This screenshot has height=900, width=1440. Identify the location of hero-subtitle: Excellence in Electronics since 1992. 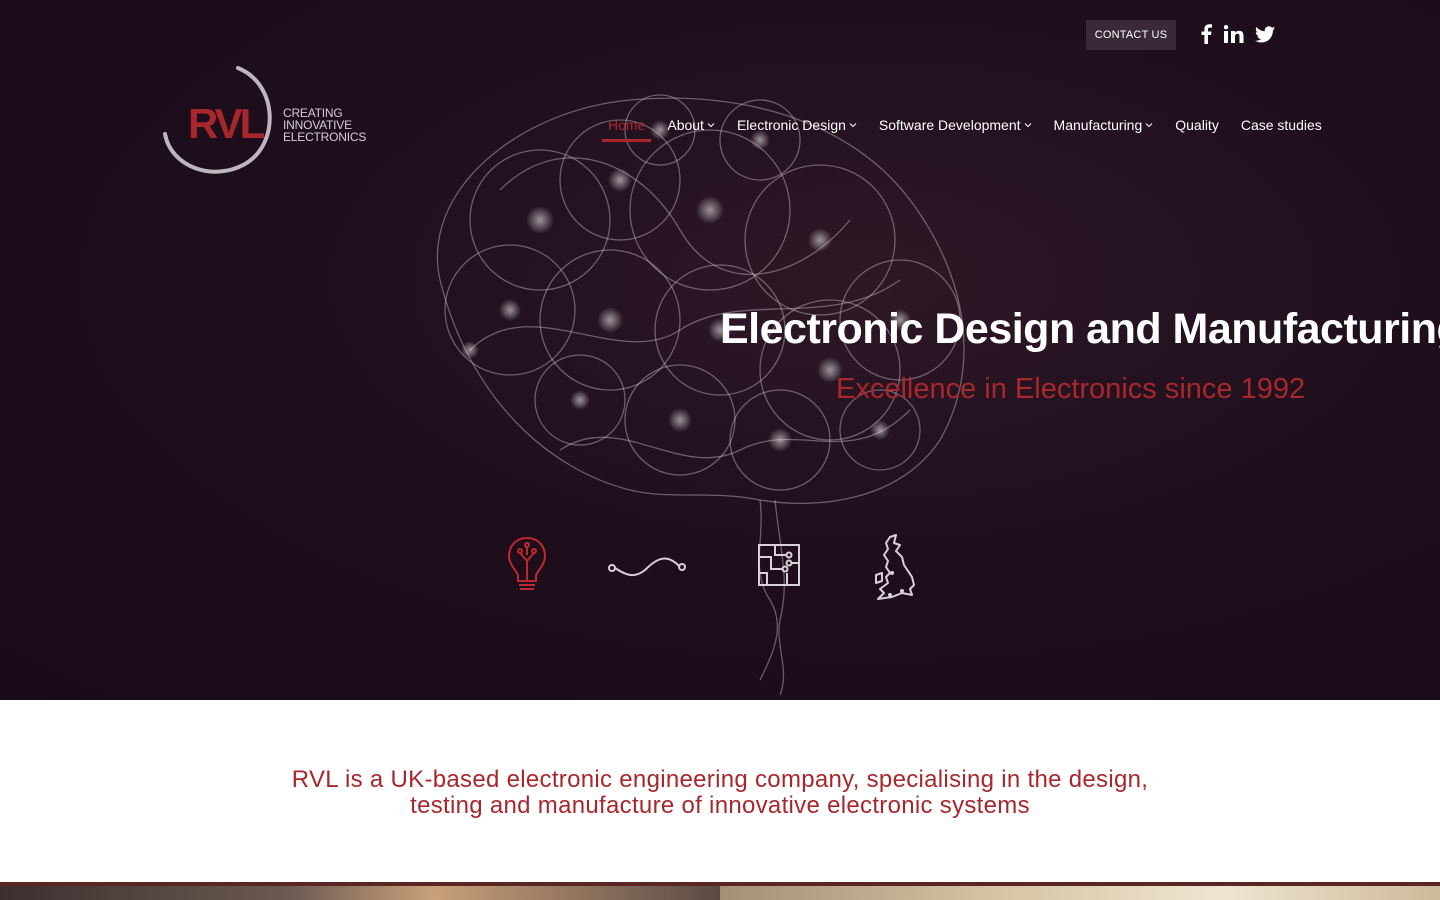
(1071, 389).